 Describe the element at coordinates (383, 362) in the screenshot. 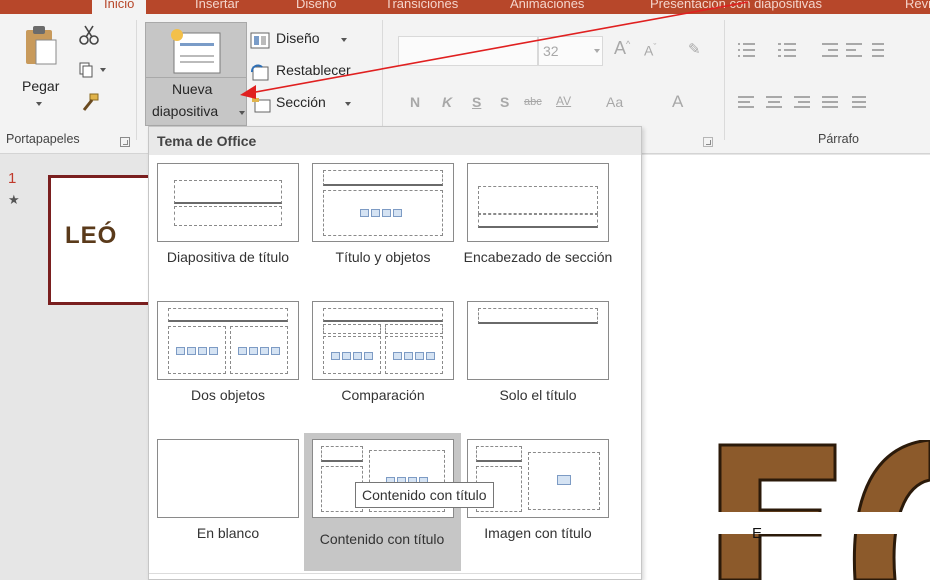

I see `layout-comparison: Comparación` at that location.